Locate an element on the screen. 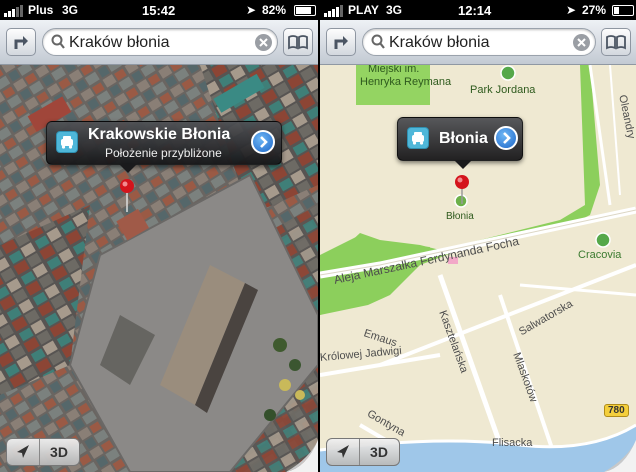 This screenshot has height=472, width=636. callout-title: Błonia is located at coordinates (463, 138).